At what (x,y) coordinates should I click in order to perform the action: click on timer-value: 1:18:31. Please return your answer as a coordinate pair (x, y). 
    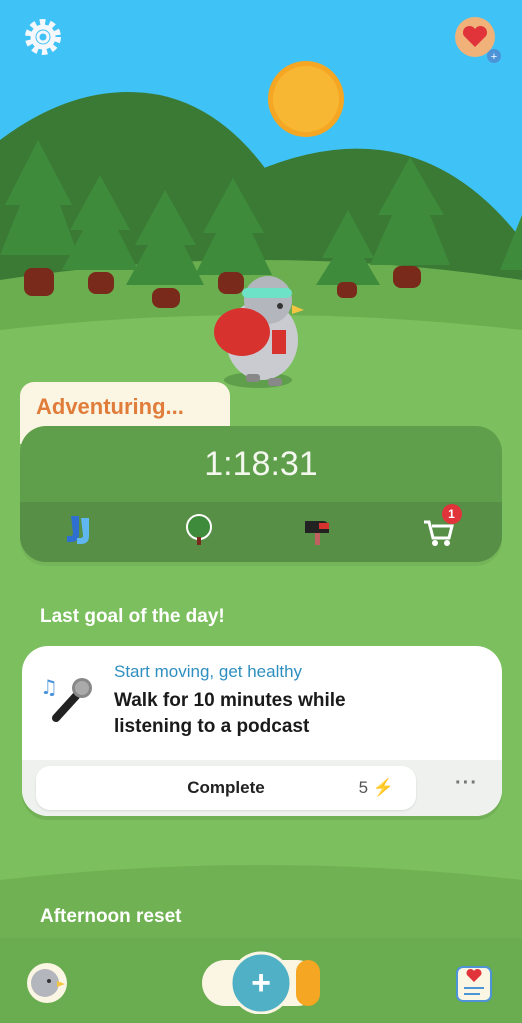
    Looking at the image, I should click on (261, 463).